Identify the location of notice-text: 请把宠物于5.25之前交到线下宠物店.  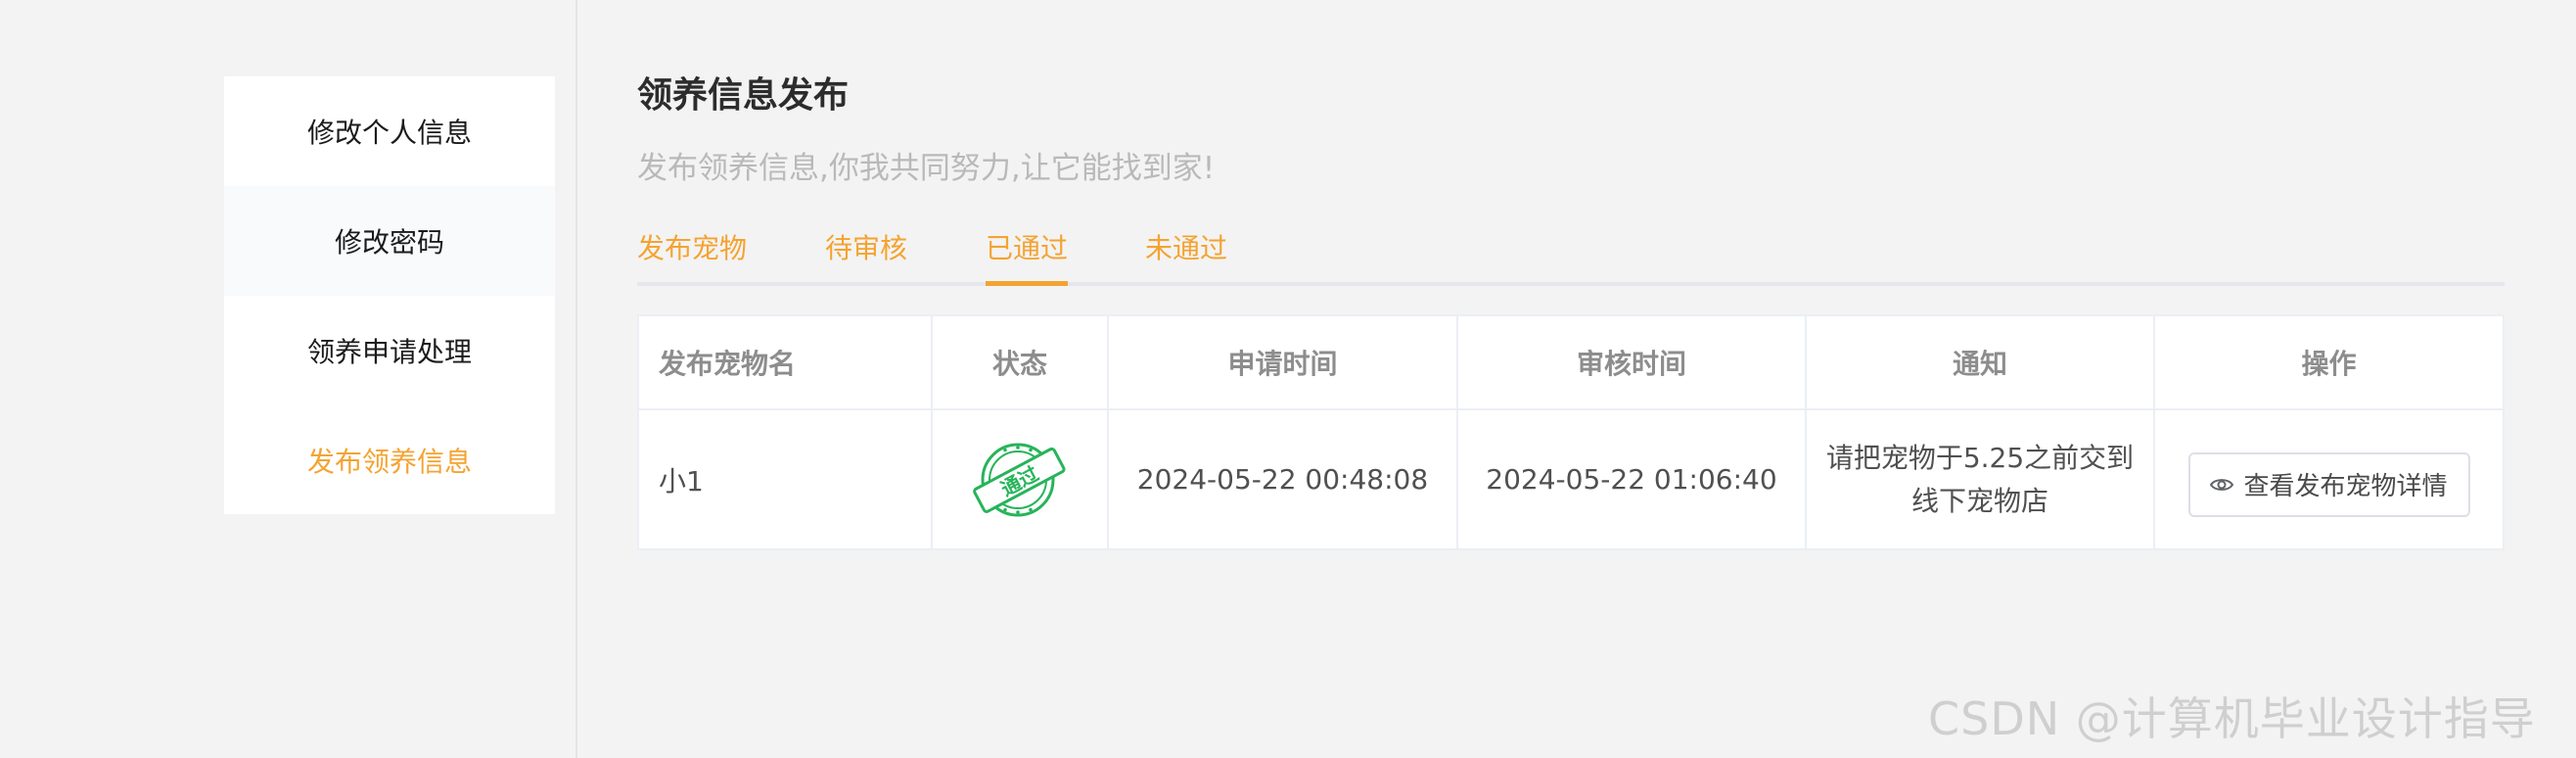
(1980, 479).